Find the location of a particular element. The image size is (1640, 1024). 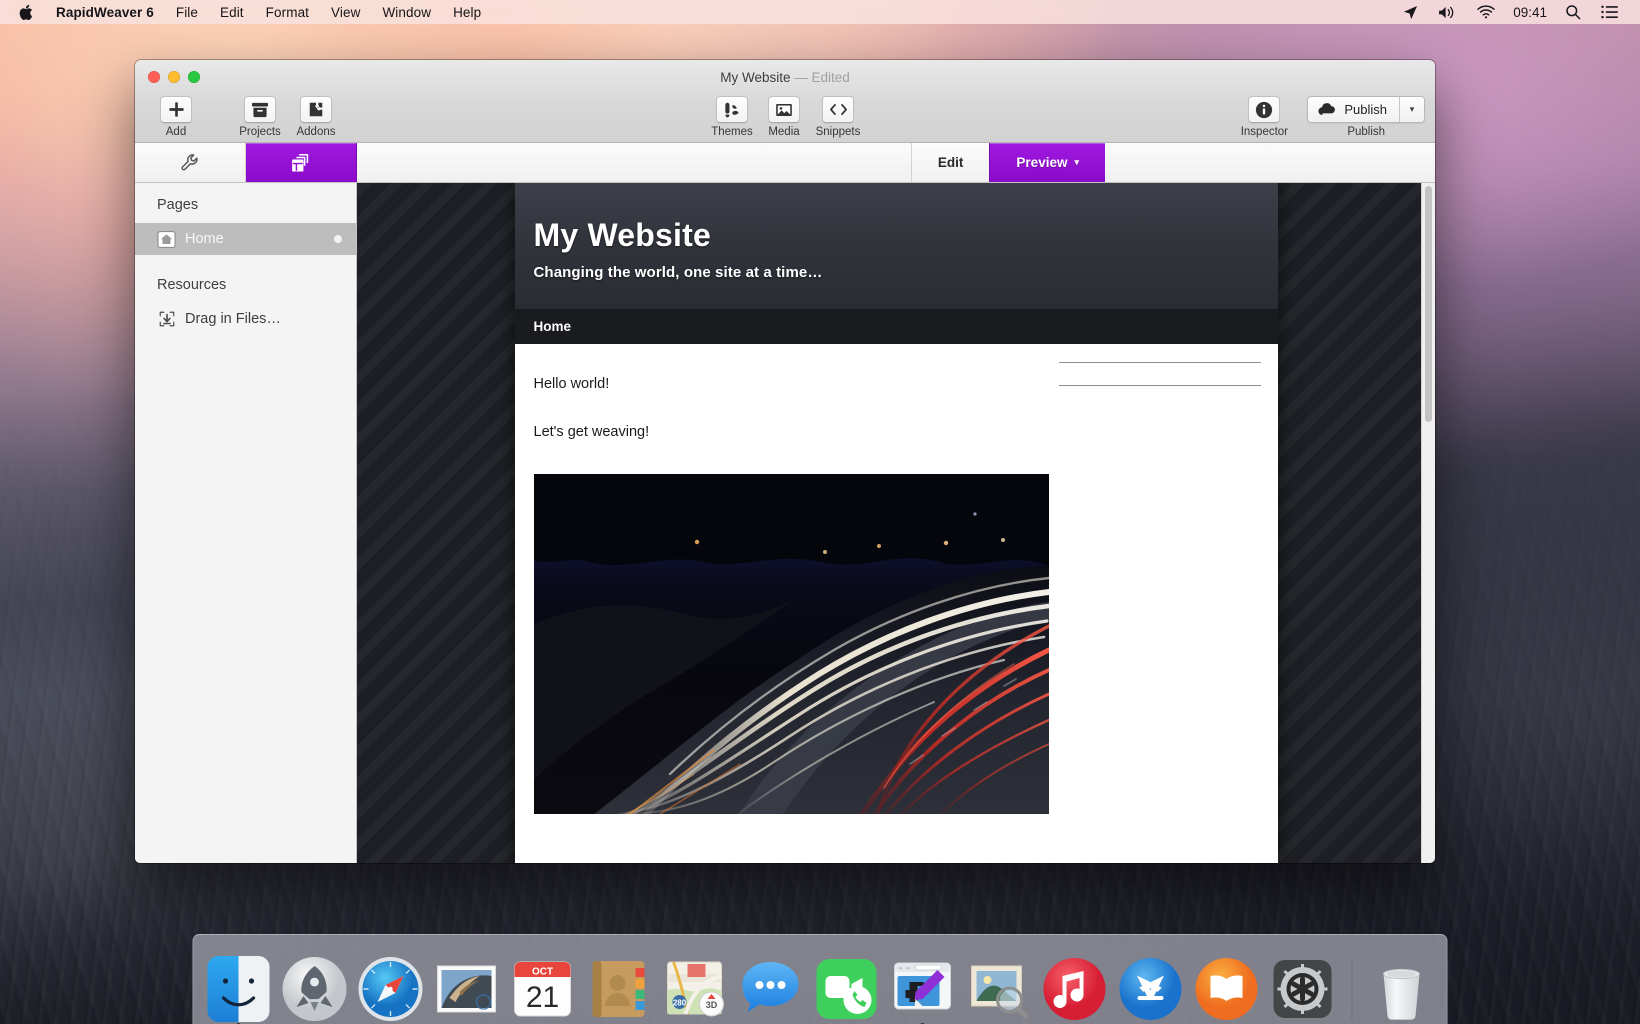

menu-help: Help is located at coordinates (467, 12).